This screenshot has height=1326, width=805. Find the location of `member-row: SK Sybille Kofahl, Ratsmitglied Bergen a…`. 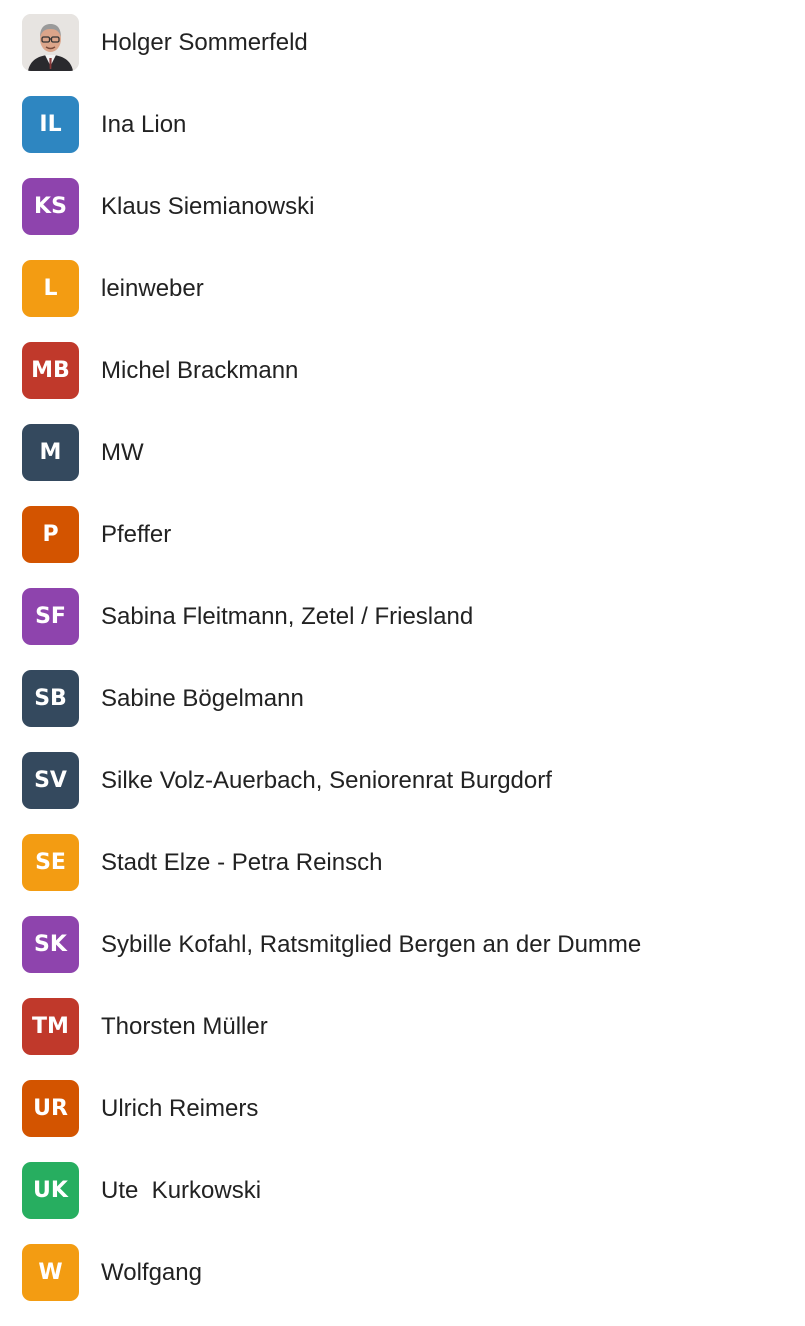

member-row: SK Sybille Kofahl, Ratsmitglied Bergen a… is located at coordinates (402, 957).